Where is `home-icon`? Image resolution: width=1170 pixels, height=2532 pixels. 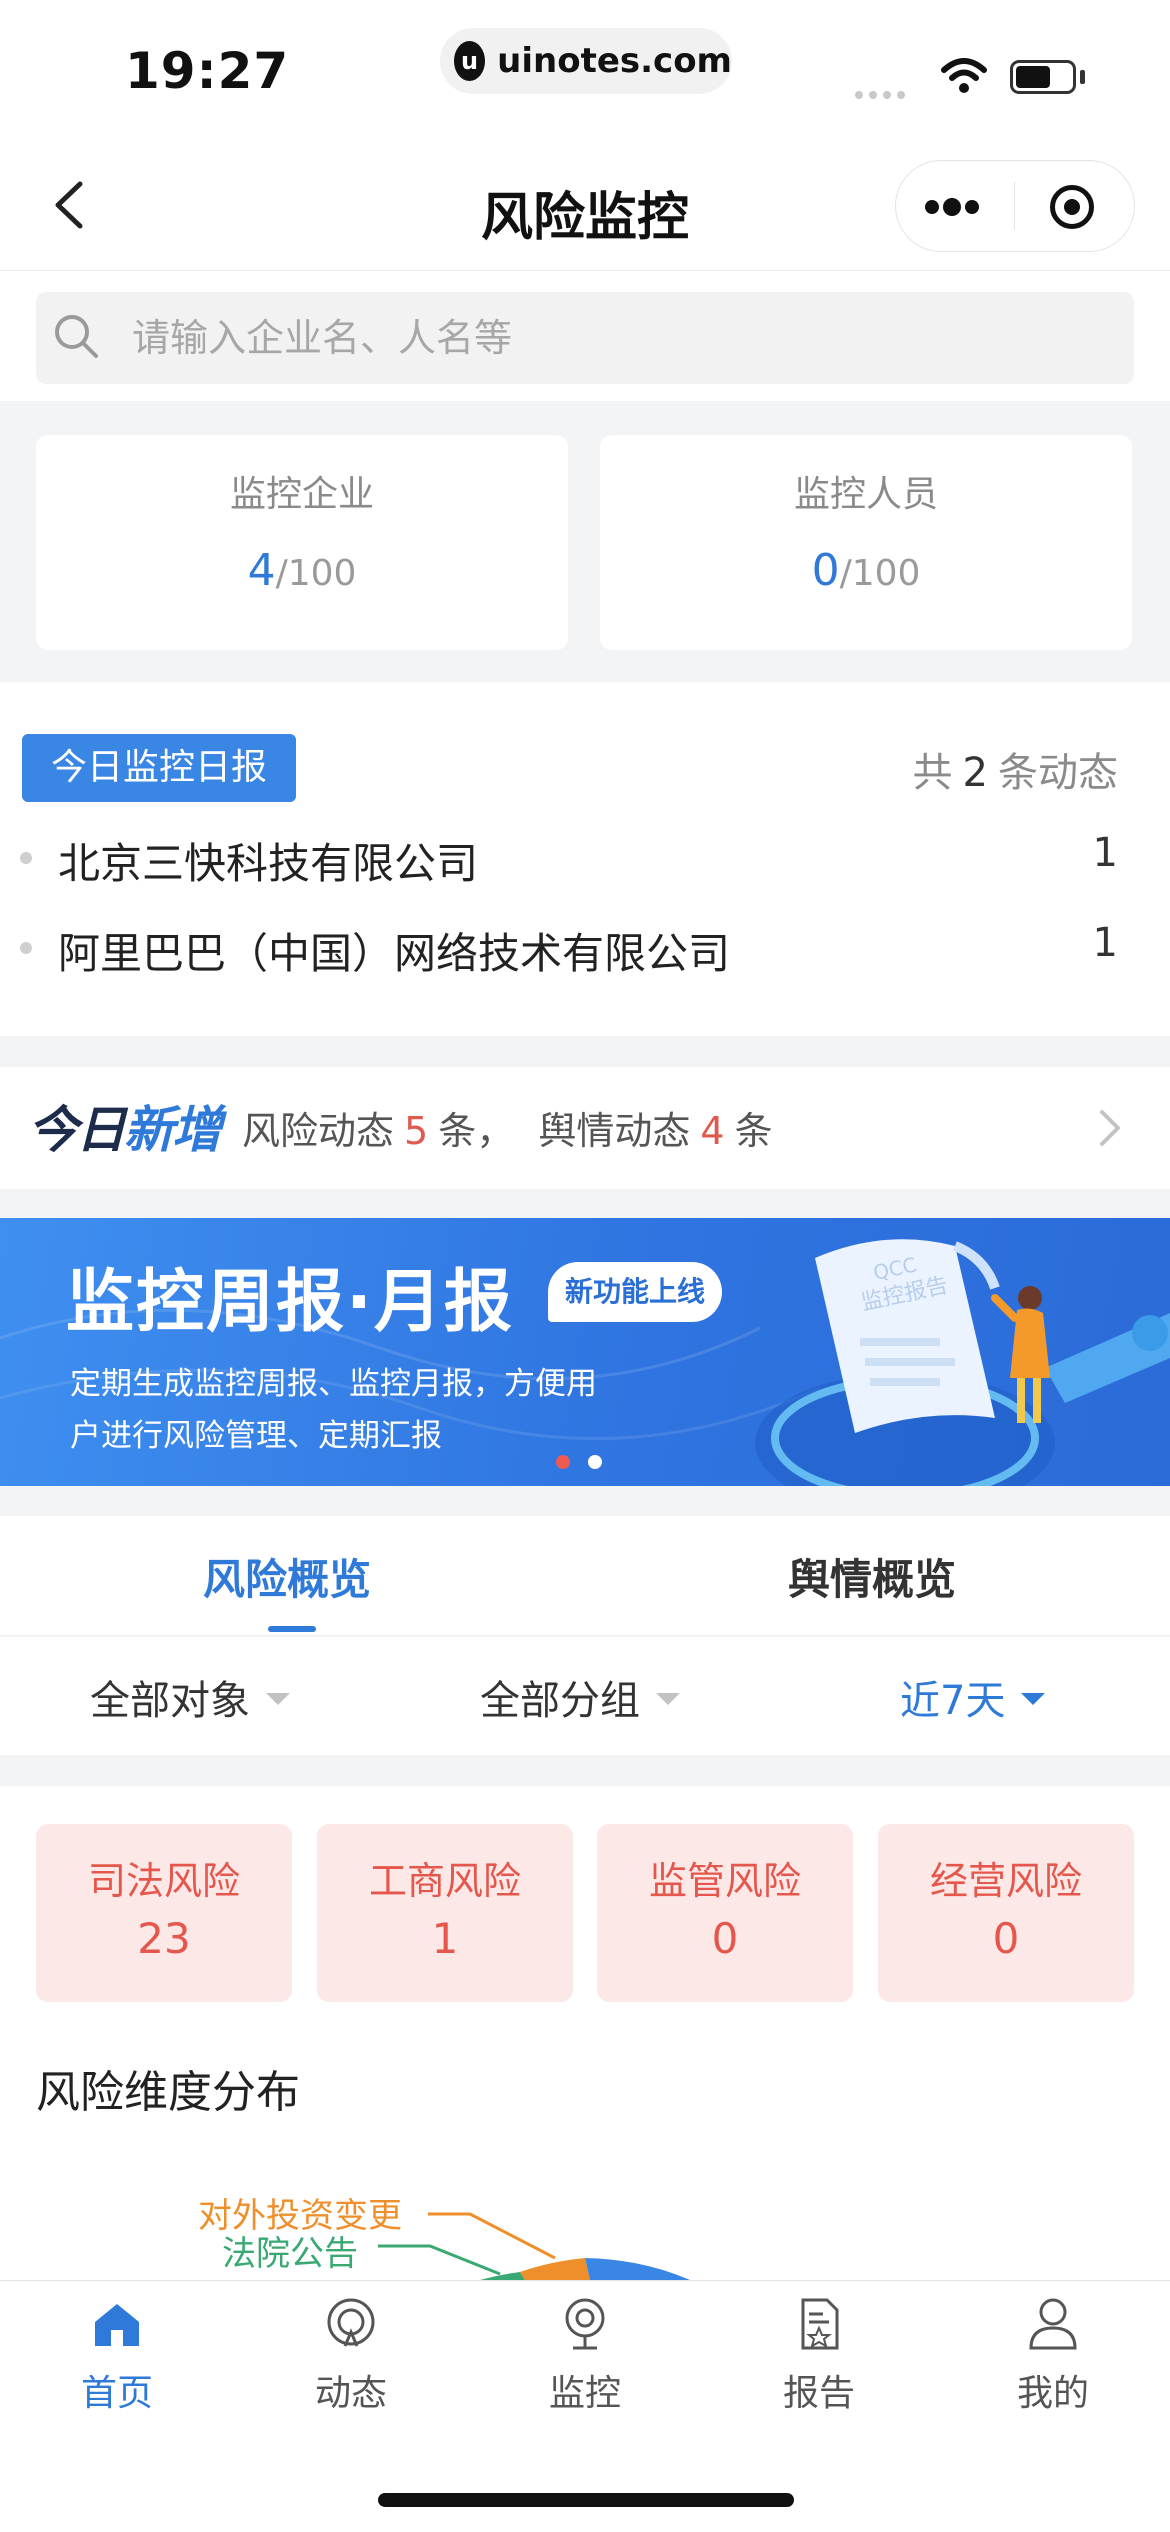 home-icon is located at coordinates (117, 2325).